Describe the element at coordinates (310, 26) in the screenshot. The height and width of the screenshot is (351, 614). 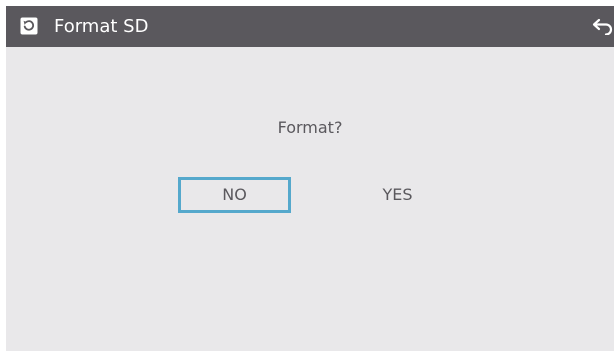
I see `header-bar: Format SD` at that location.